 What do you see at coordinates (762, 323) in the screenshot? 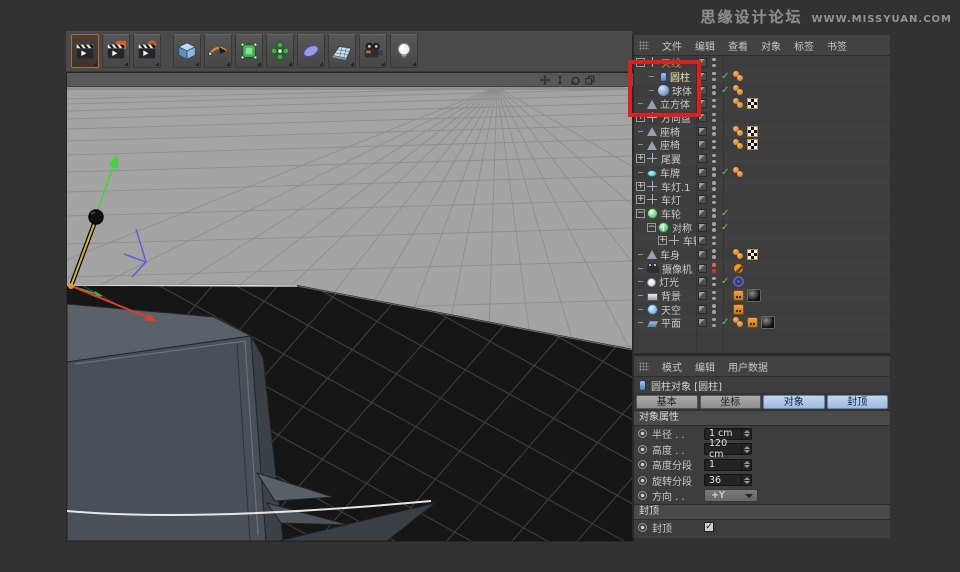
I see `object-row-19: 平面 ✓` at bounding box center [762, 323].